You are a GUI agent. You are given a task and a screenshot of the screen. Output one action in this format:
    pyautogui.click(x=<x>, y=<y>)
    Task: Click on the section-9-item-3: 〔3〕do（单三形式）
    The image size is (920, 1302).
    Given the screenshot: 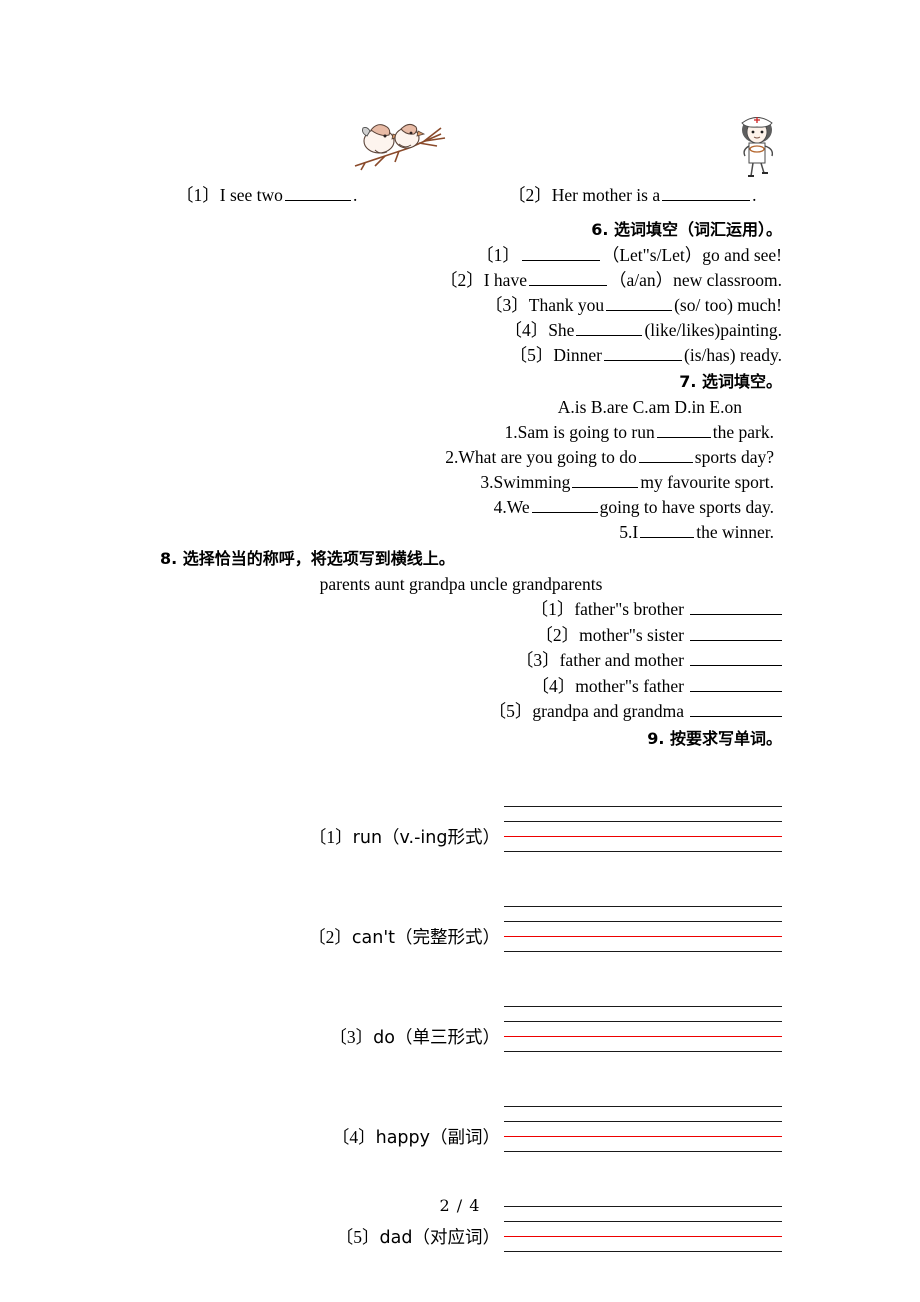 What is the action you would take?
    pyautogui.click(x=461, y=1002)
    